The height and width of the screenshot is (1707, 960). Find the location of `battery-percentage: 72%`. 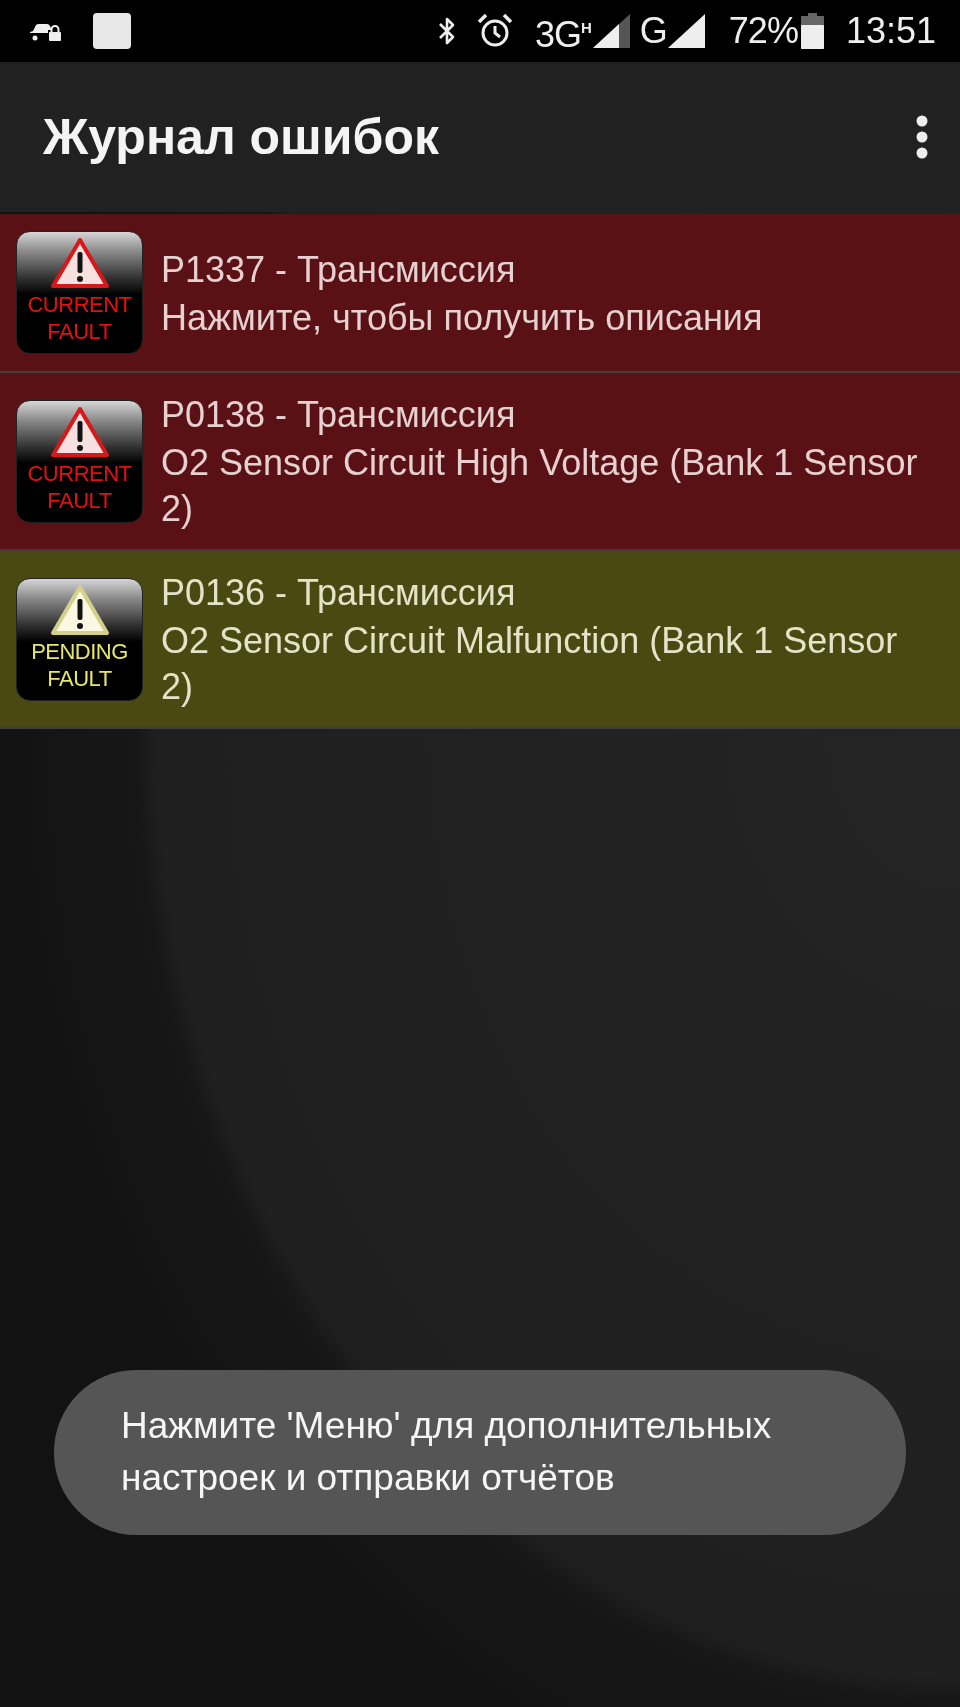

battery-percentage: 72% is located at coordinates (763, 31).